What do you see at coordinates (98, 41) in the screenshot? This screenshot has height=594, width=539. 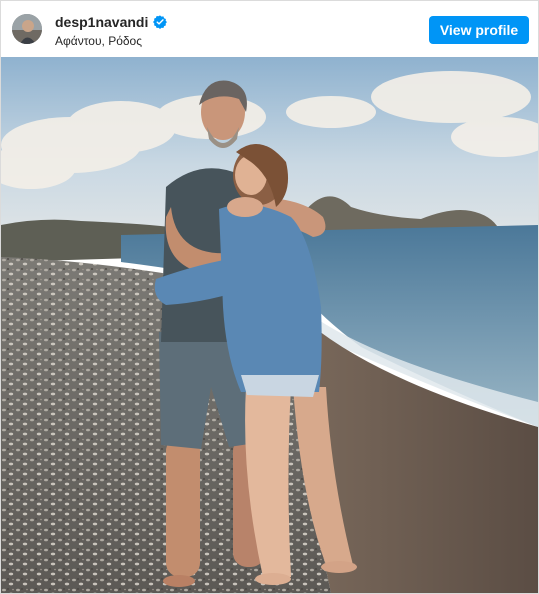 I see `post-location: Αφάντου, Ρόδος` at bounding box center [98, 41].